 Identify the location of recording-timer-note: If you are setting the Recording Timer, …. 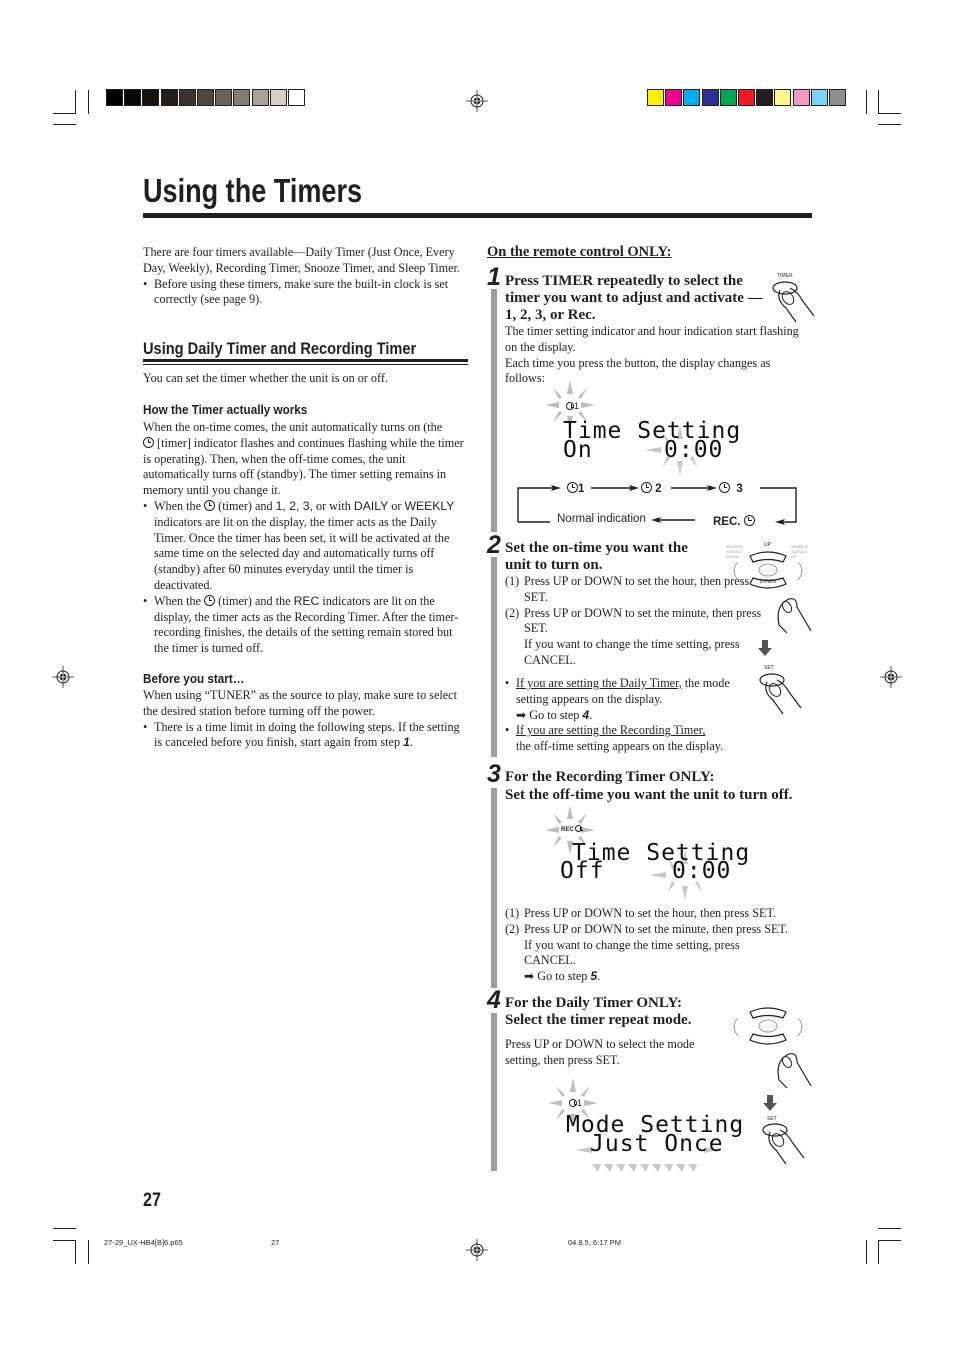
(630, 739).